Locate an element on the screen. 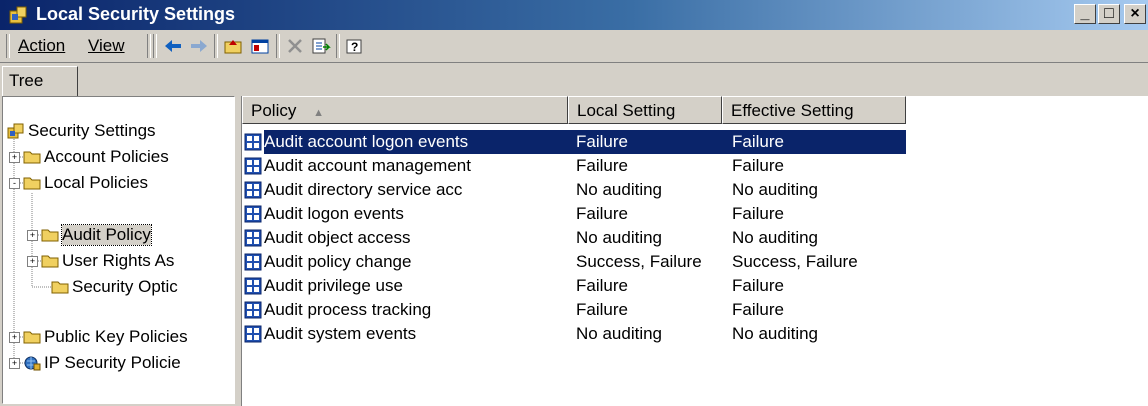 This screenshot has height=406, width=1148. help-icon: ? is located at coordinates (355, 46).